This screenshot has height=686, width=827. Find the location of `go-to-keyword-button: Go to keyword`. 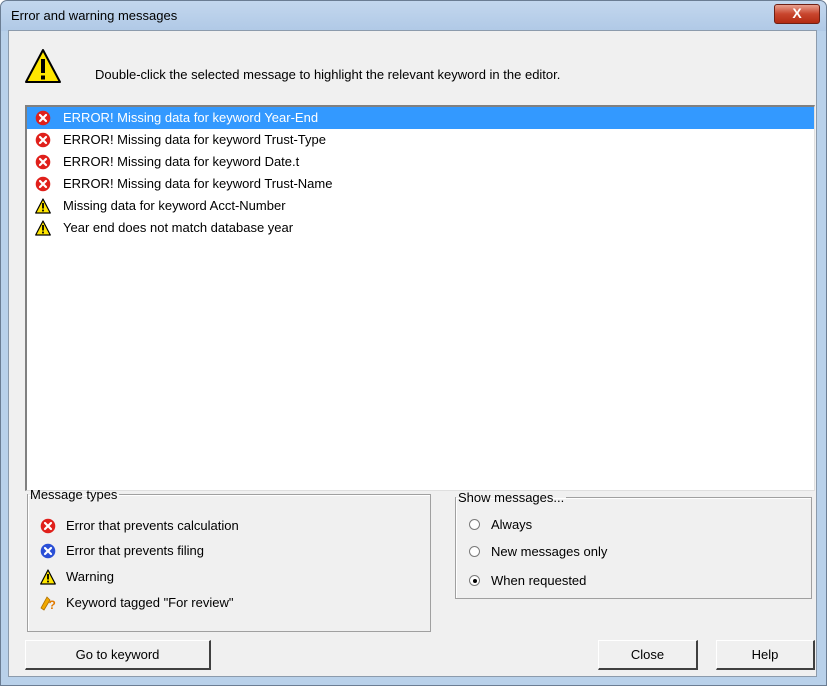

go-to-keyword-button: Go to keyword is located at coordinates (118, 655).